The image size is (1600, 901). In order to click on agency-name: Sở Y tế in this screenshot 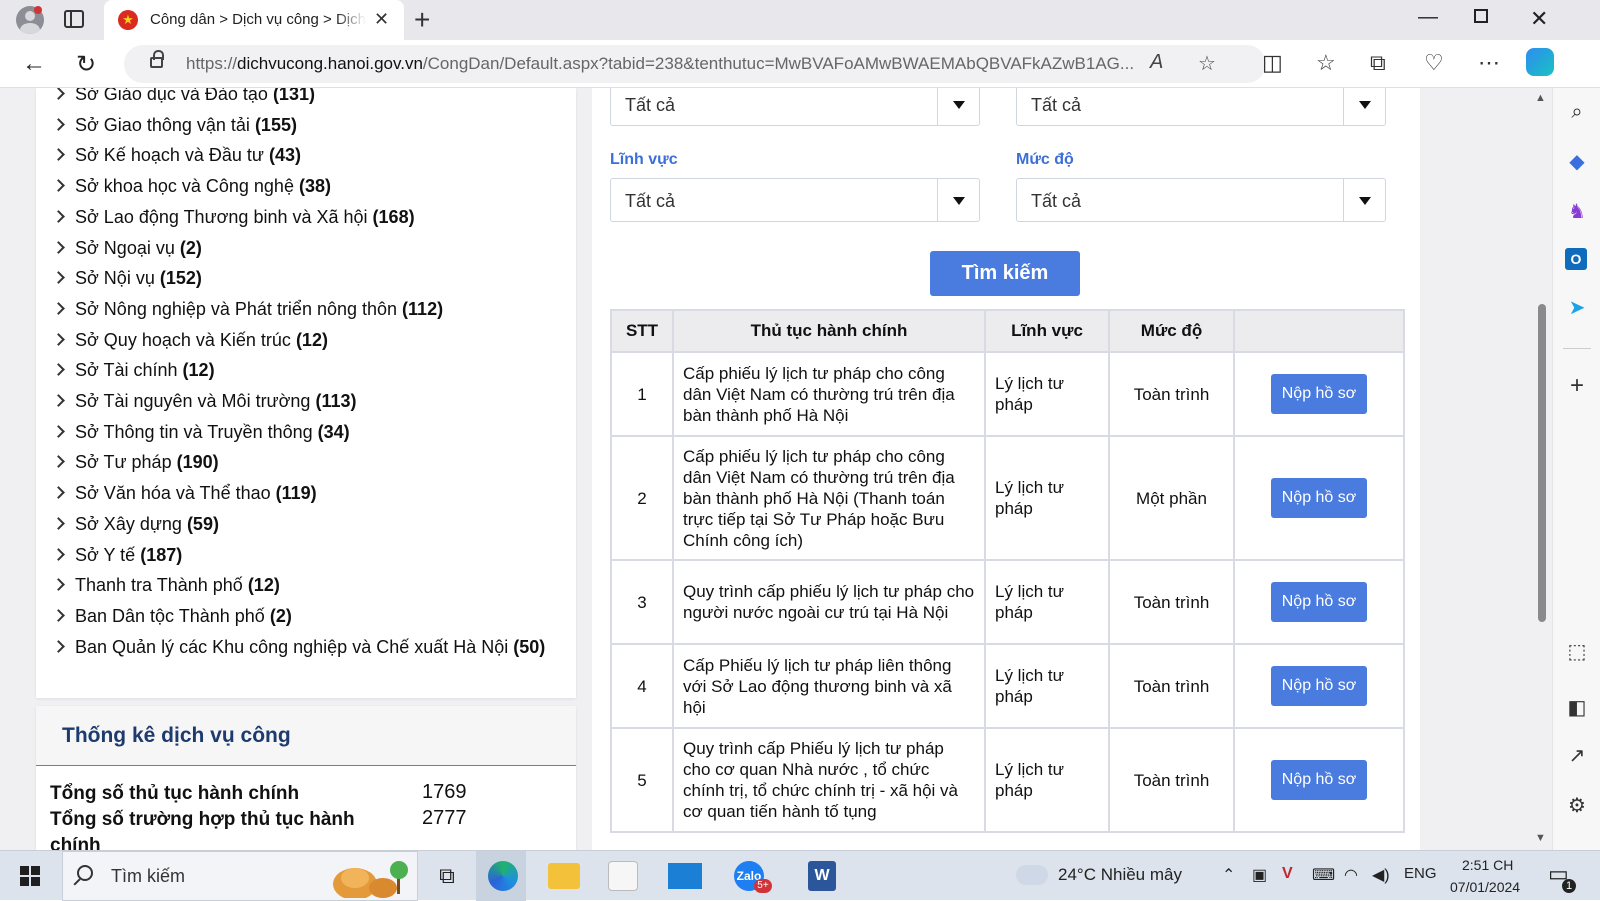, I will do `click(105, 555)`.